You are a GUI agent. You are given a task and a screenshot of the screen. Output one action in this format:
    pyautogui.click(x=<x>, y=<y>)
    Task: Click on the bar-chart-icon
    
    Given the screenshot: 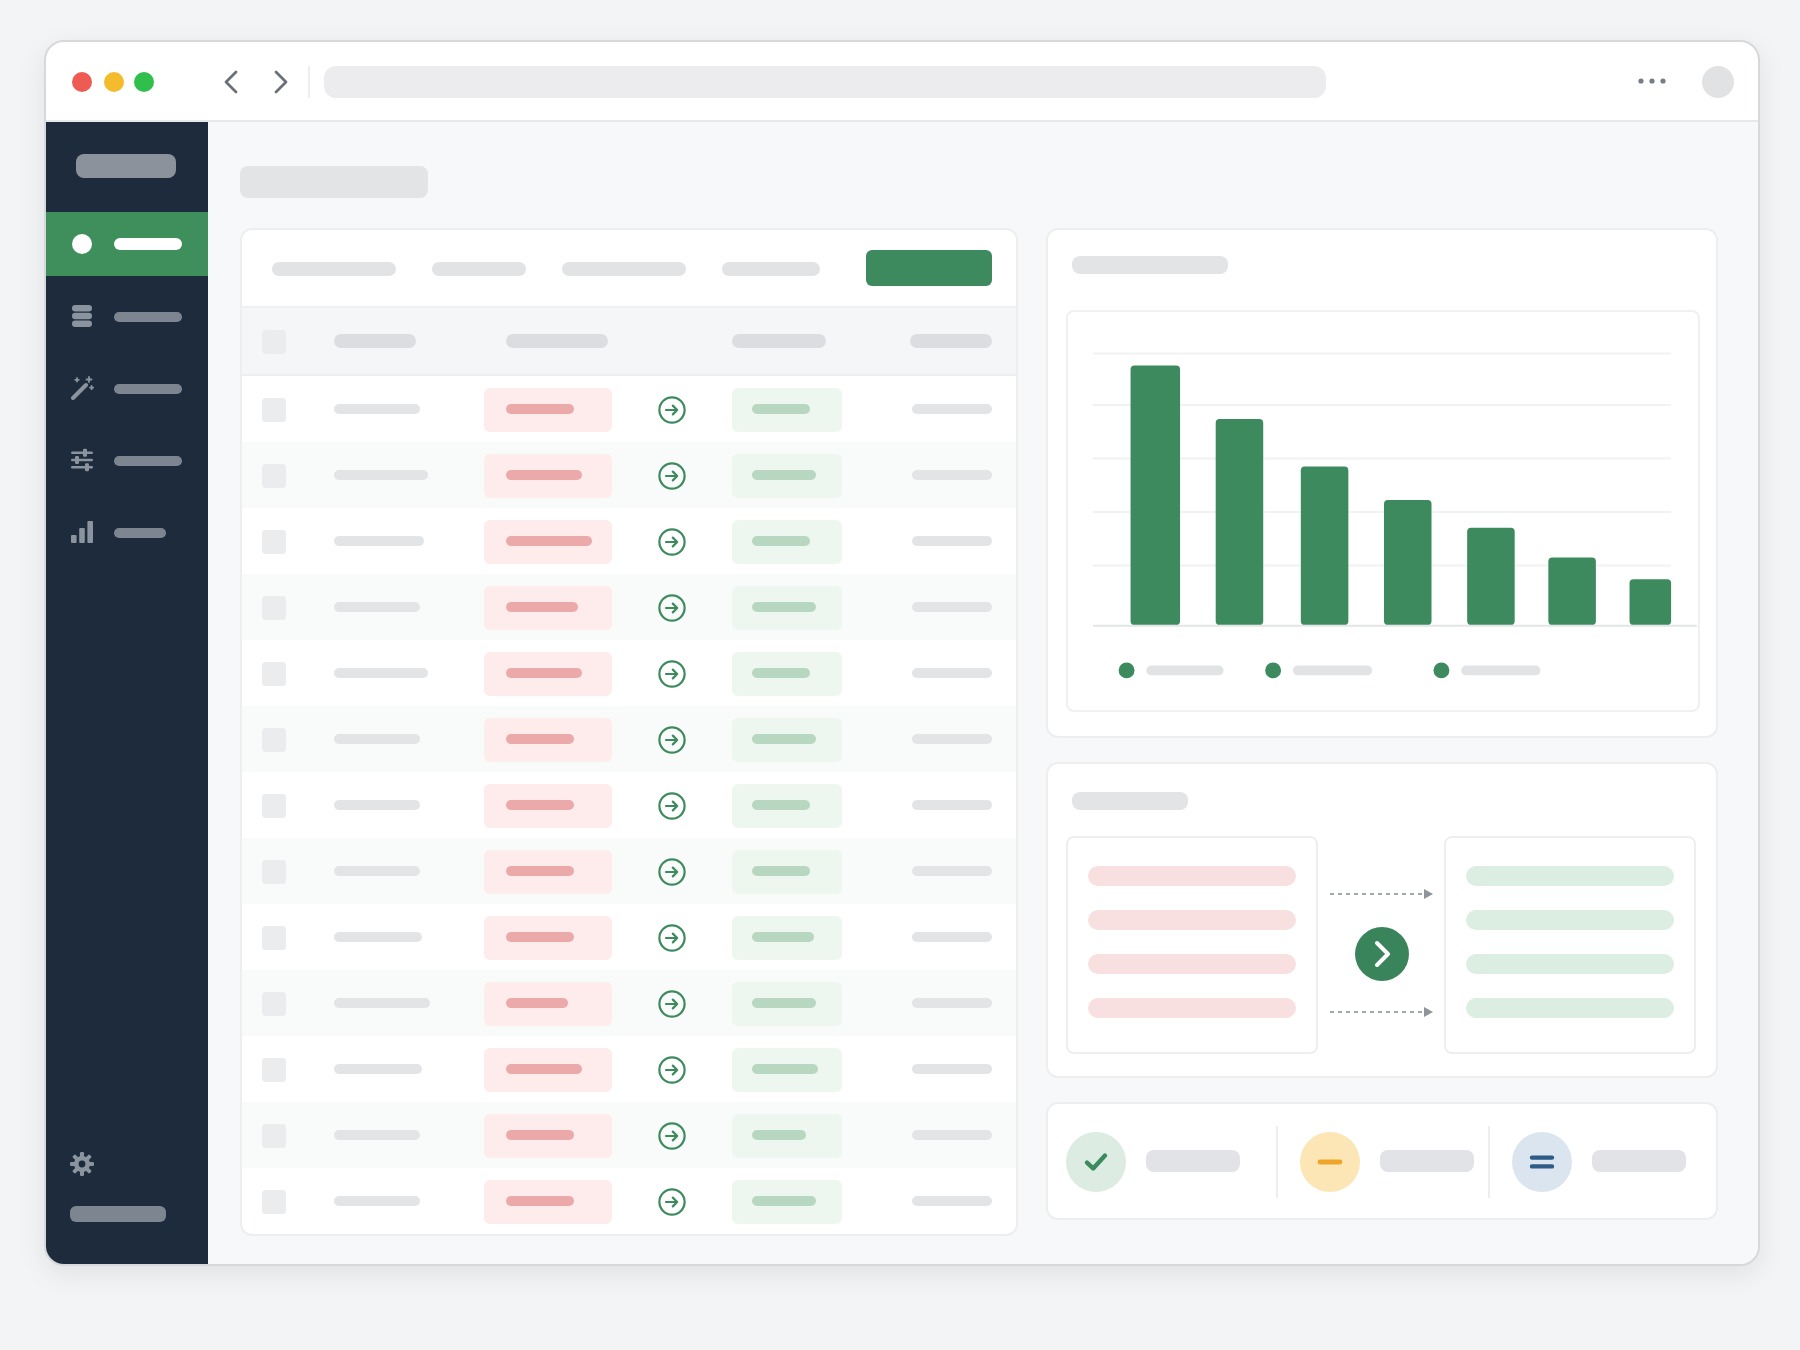 What is the action you would take?
    pyautogui.click(x=82, y=532)
    